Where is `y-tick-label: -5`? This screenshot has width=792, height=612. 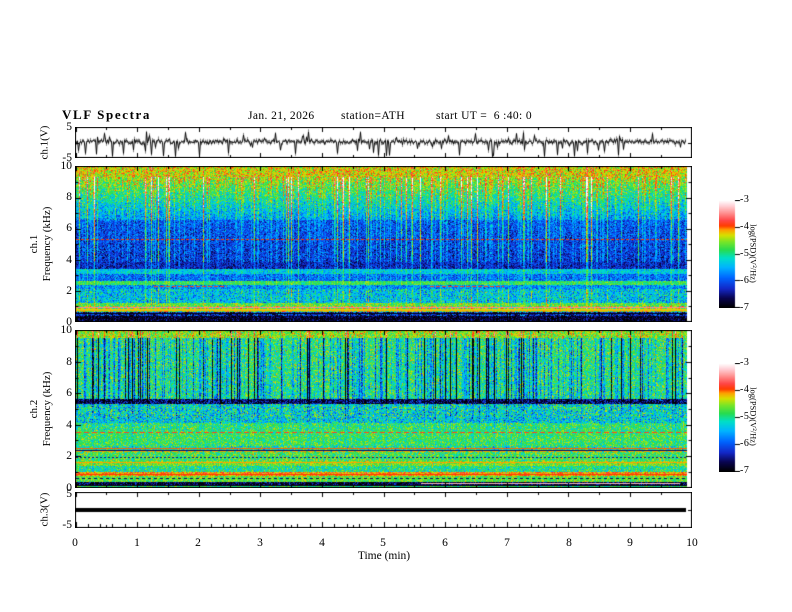 y-tick-label: -5 is located at coordinates (67, 525).